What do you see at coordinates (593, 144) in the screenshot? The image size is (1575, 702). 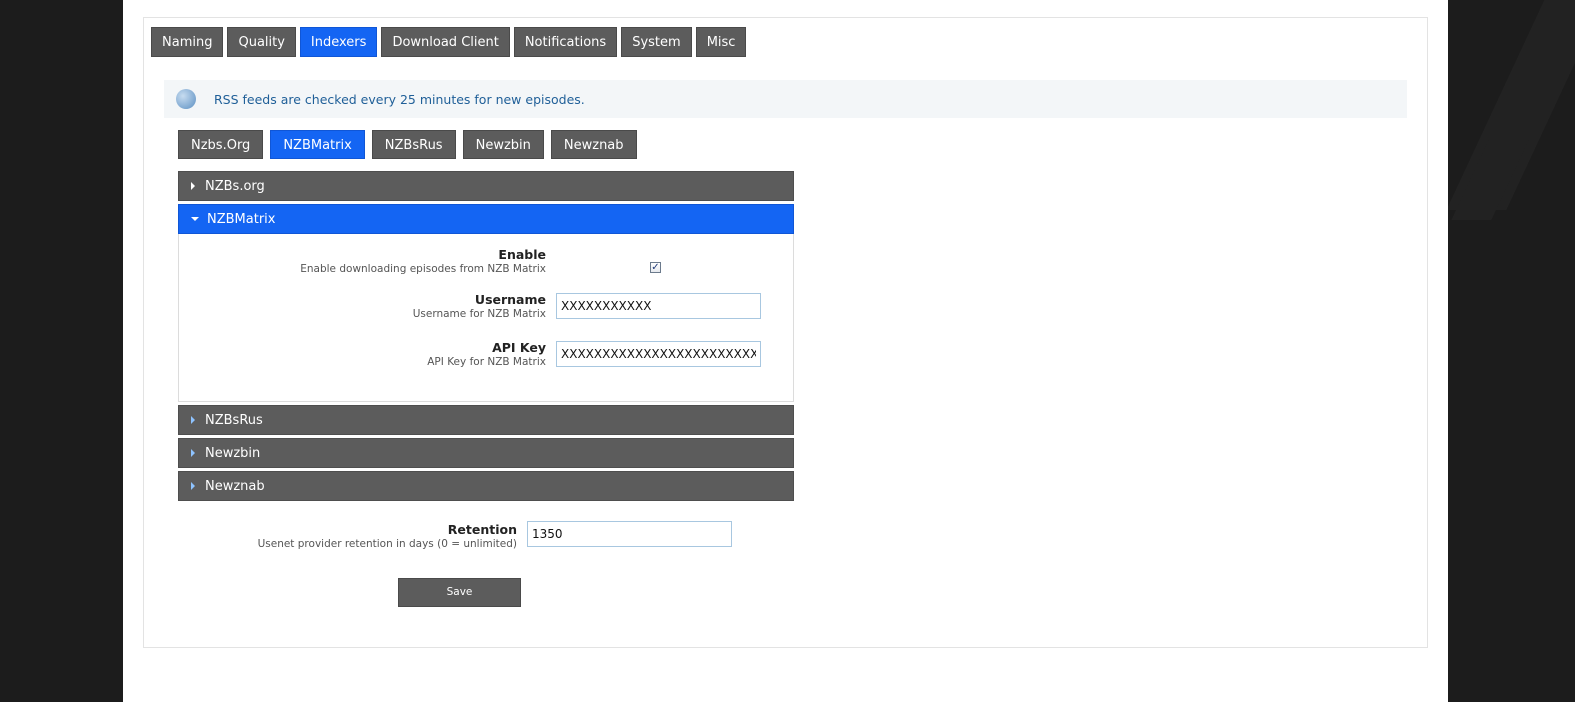 I see `indexer-tab-newznab: Newznab` at bounding box center [593, 144].